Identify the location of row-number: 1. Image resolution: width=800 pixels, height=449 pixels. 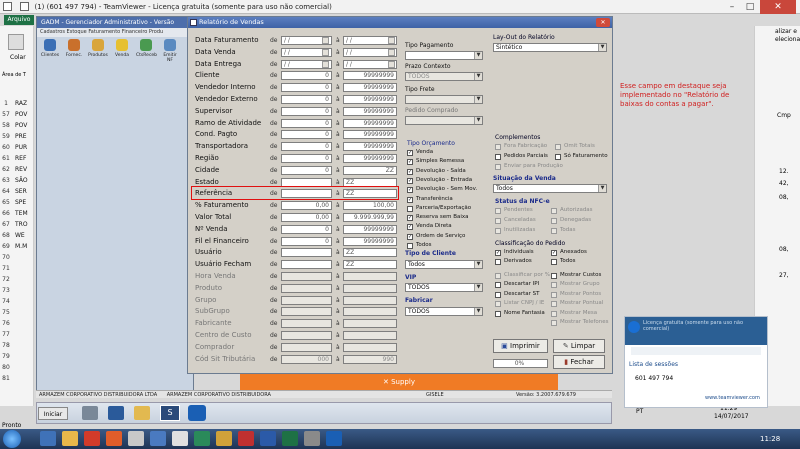
(6, 103).